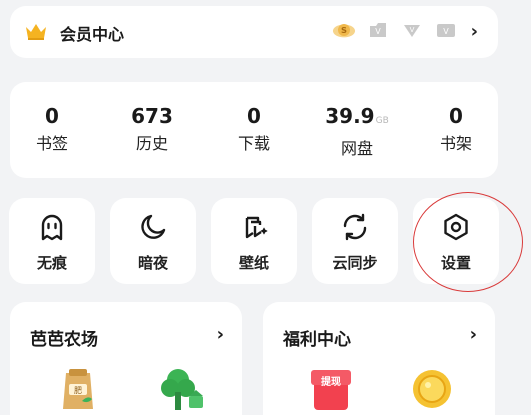 This screenshot has height=415, width=531. Describe the element at coordinates (153, 226) in the screenshot. I see `moon-icon` at that location.